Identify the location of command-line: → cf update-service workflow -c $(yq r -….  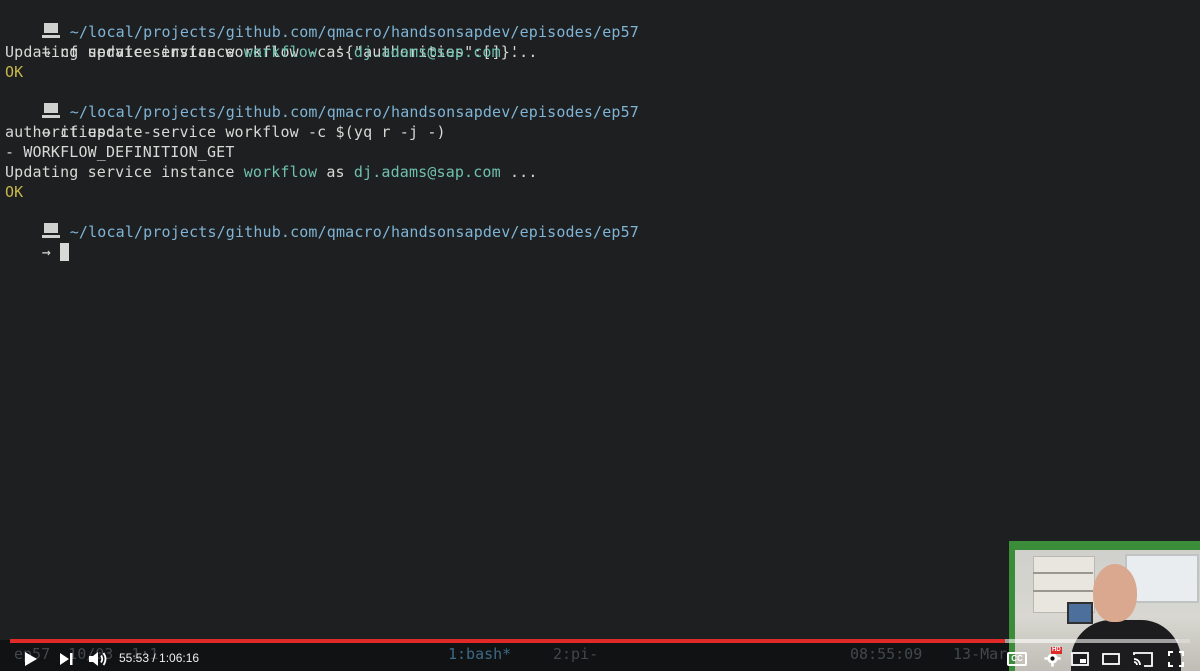
(225, 121).